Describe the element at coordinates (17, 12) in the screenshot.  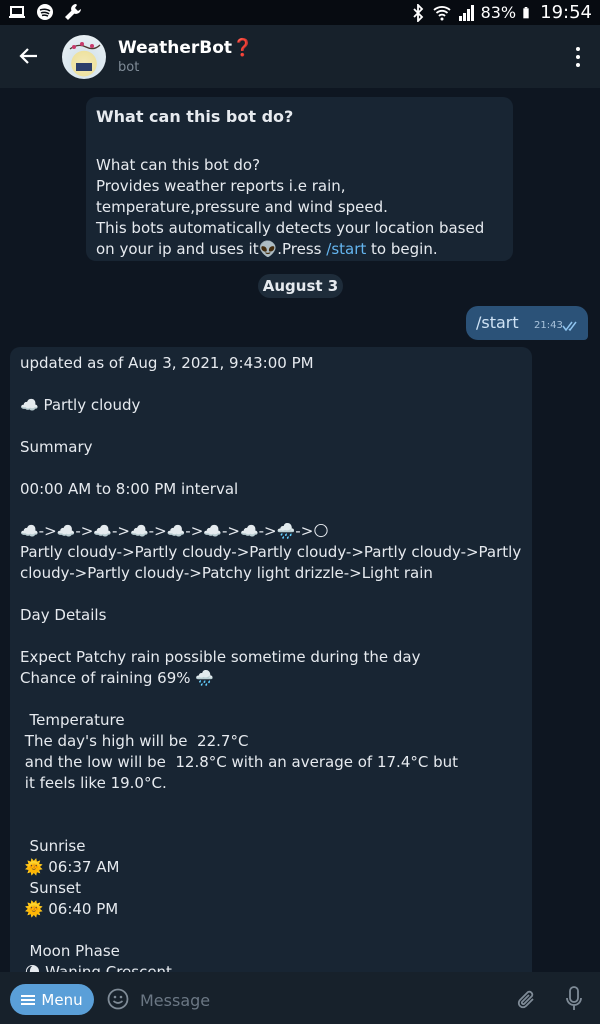
I see `laptop-icon` at that location.